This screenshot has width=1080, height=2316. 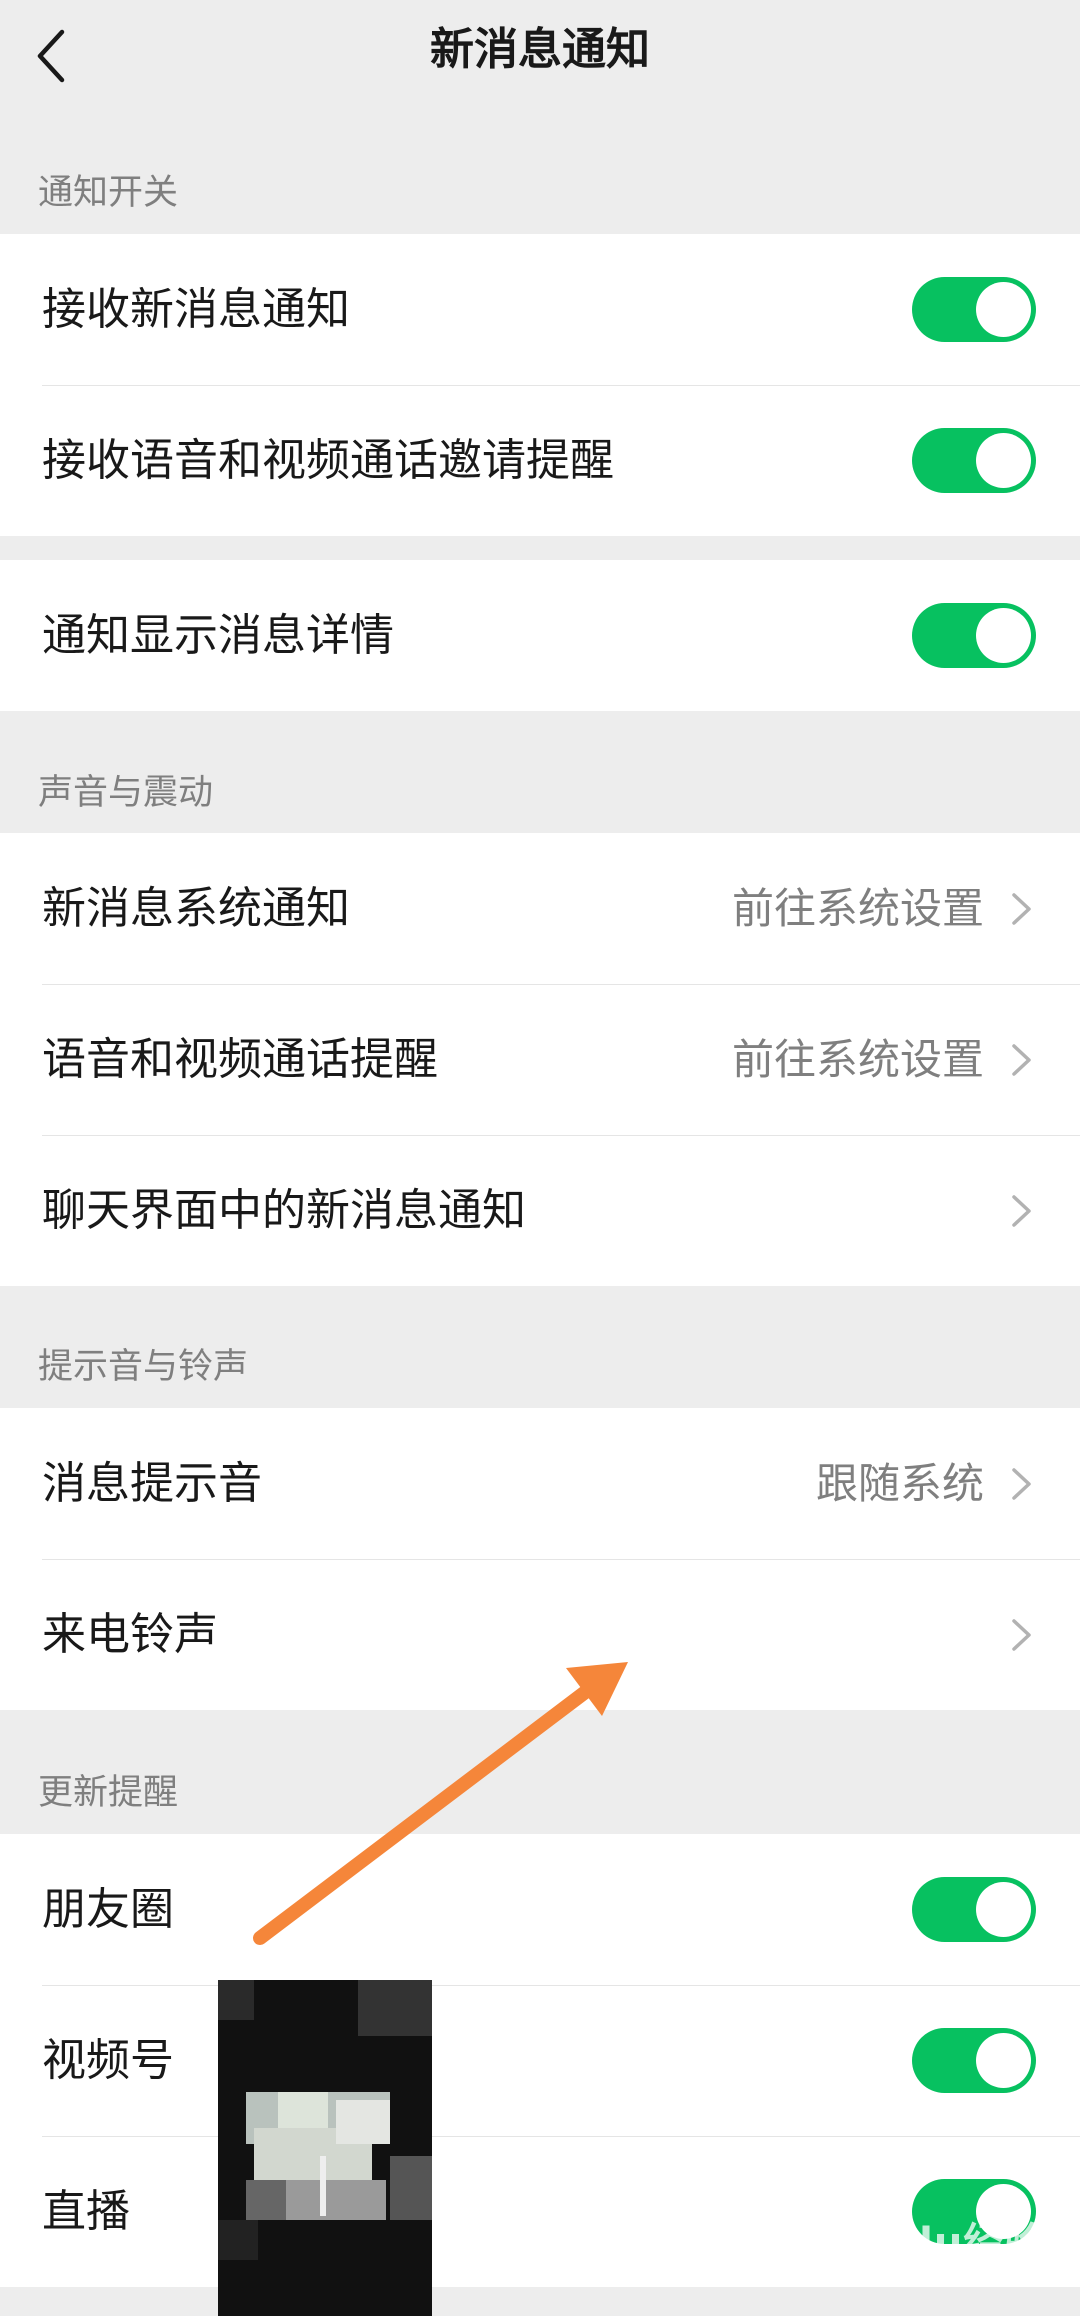 I want to click on setting-value: 跟随系统, so click(x=899, y=1483).